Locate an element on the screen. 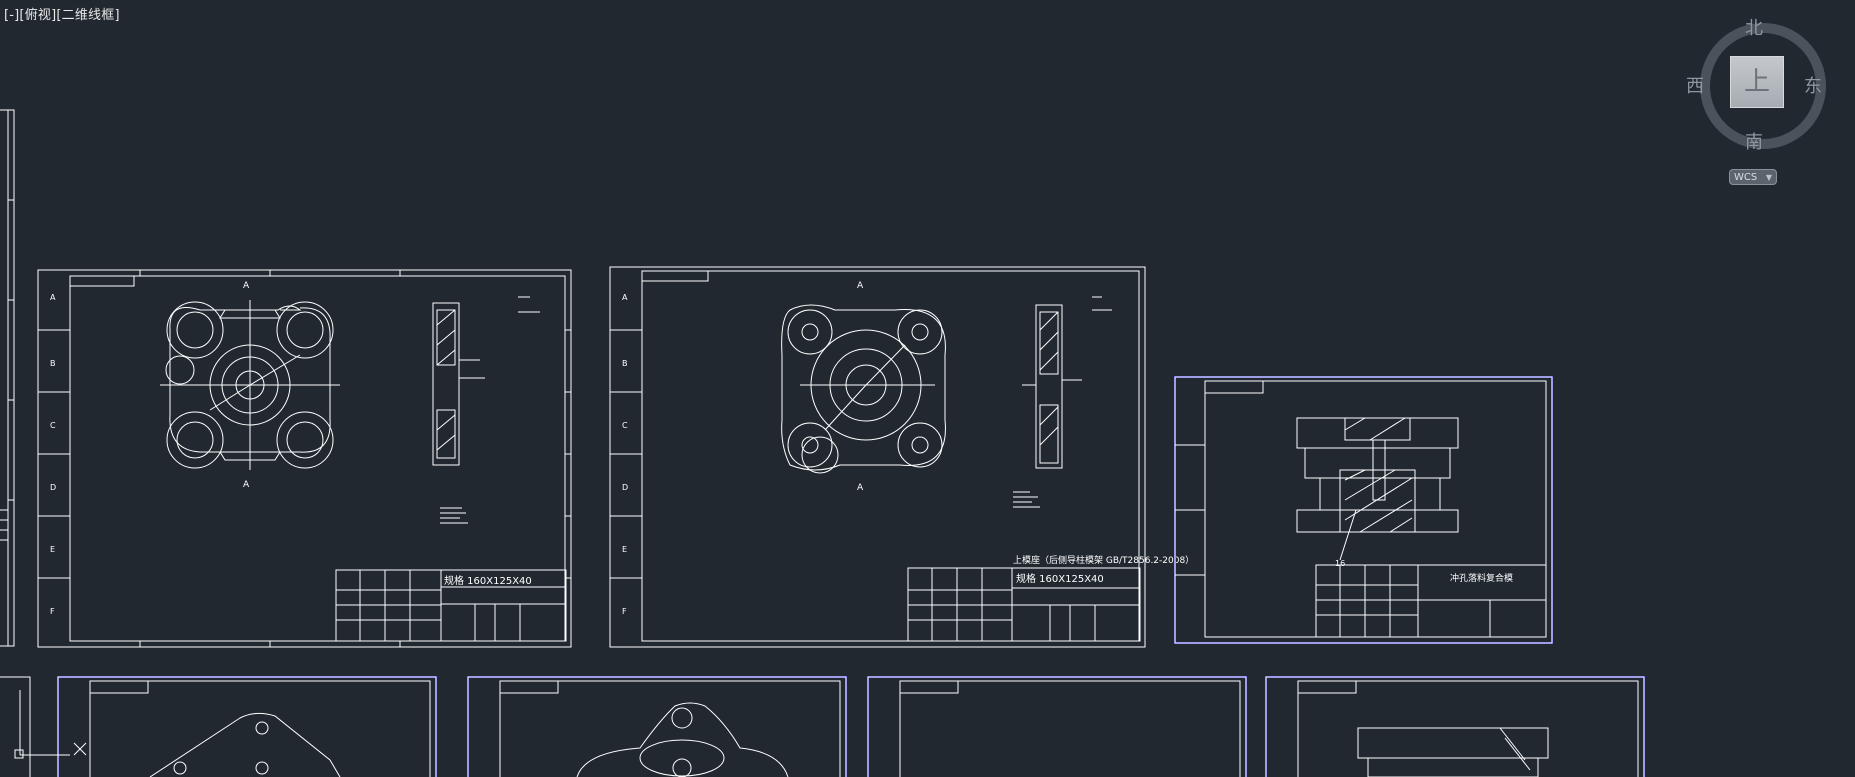 The image size is (1855, 777). drawing-name: 冲孔落料复合模 is located at coordinates (1481, 578).